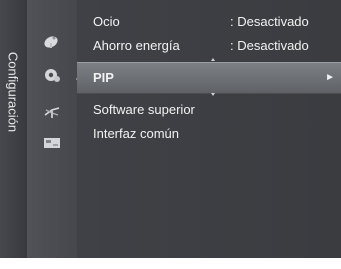  I want to click on gear-settings-icon, so click(52, 75).